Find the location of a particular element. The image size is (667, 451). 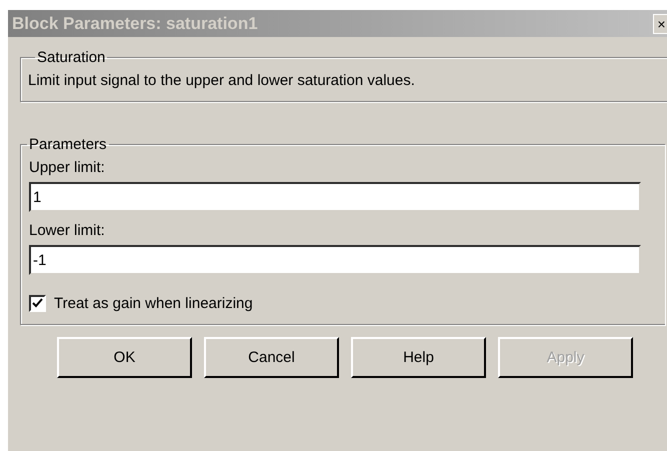

checkbox is located at coordinates (37, 303).